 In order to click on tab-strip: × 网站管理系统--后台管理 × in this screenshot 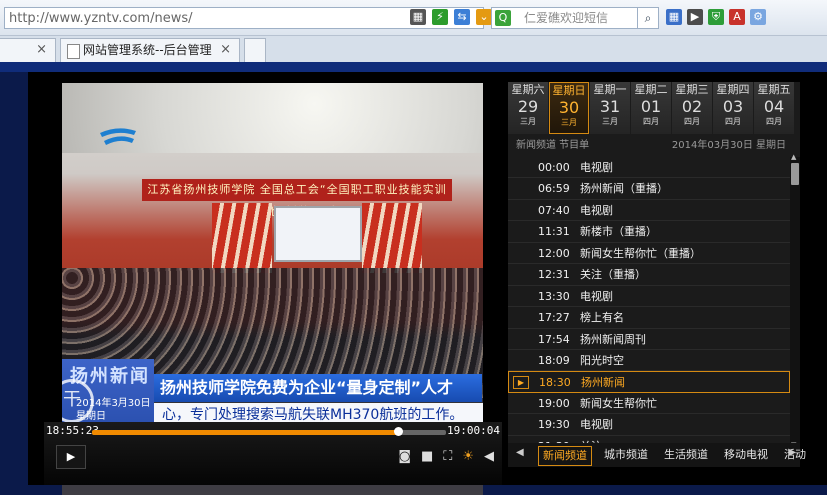, I will do `click(413, 49)`.